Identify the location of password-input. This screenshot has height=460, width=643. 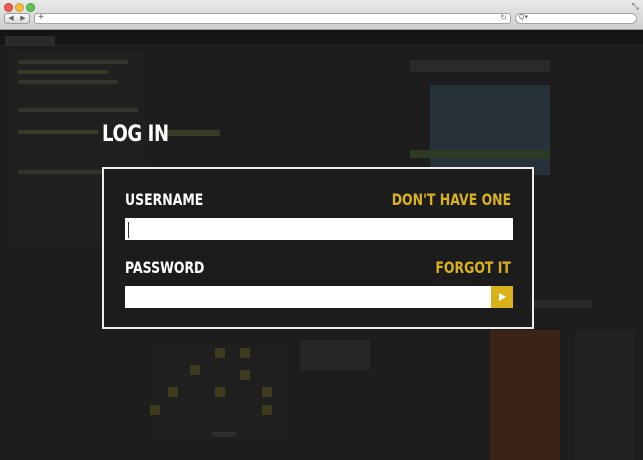
(308, 297).